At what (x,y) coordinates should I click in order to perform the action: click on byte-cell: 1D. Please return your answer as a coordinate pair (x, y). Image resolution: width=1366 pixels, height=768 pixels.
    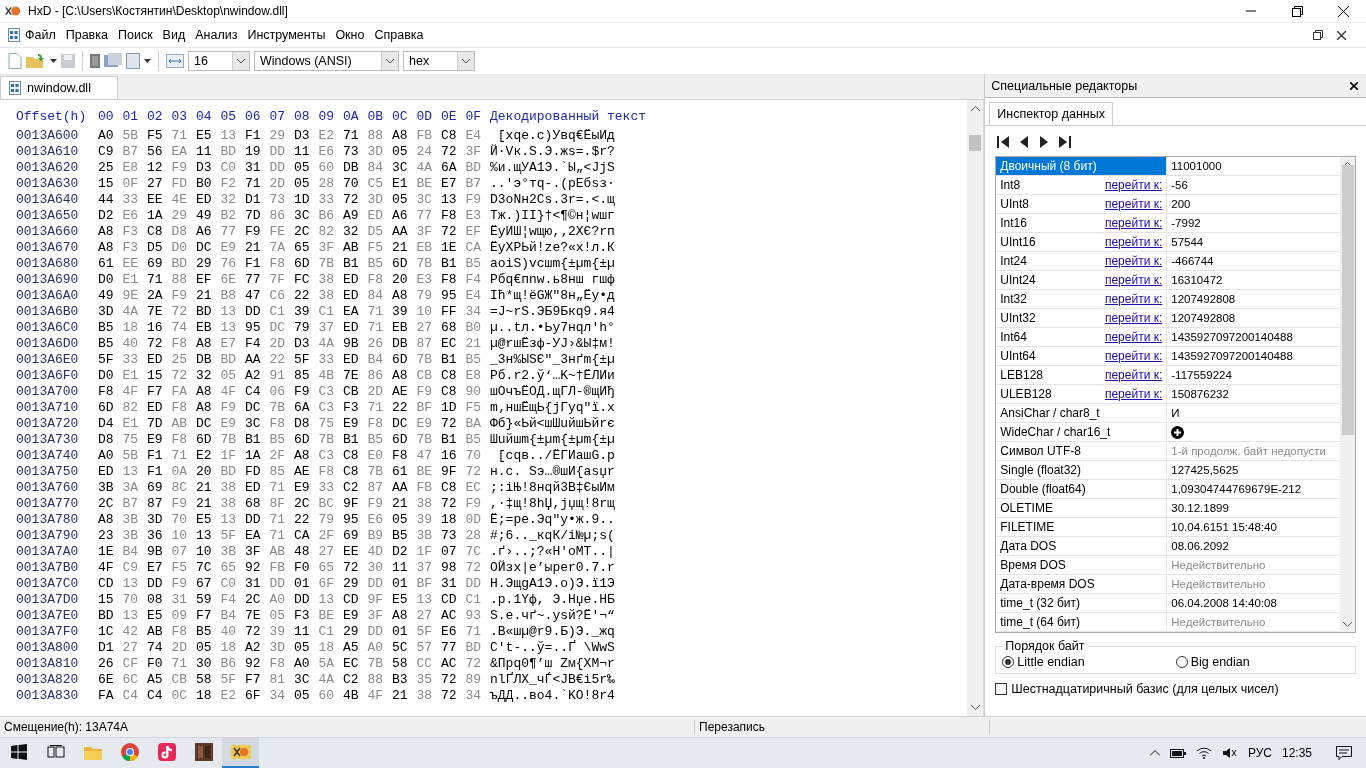
    Looking at the image, I should click on (306, 200).